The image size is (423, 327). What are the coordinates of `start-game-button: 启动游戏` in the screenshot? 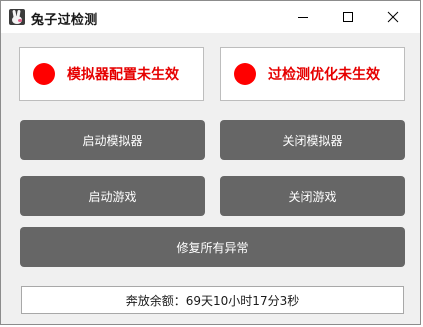 It's located at (112, 196).